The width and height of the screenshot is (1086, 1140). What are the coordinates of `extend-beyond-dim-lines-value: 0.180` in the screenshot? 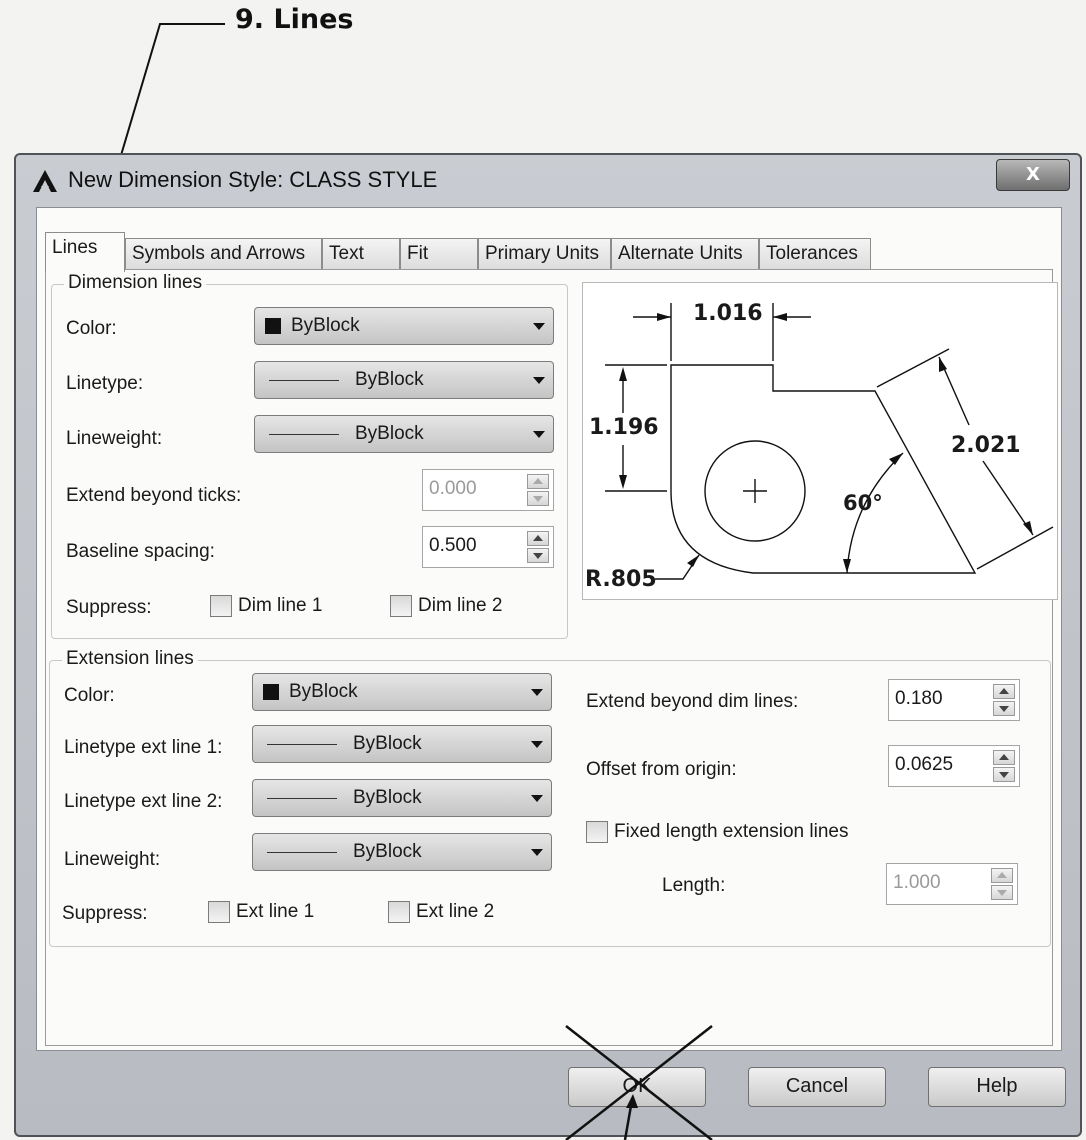 It's located at (919, 698).